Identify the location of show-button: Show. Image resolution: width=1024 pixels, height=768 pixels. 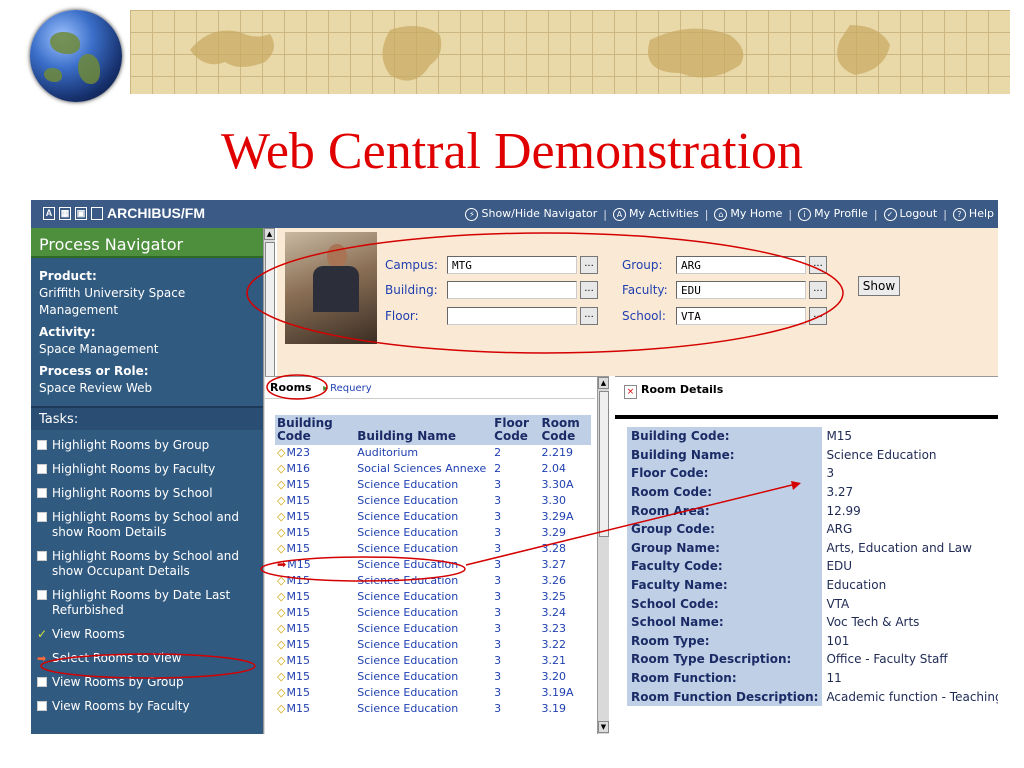
(879, 286).